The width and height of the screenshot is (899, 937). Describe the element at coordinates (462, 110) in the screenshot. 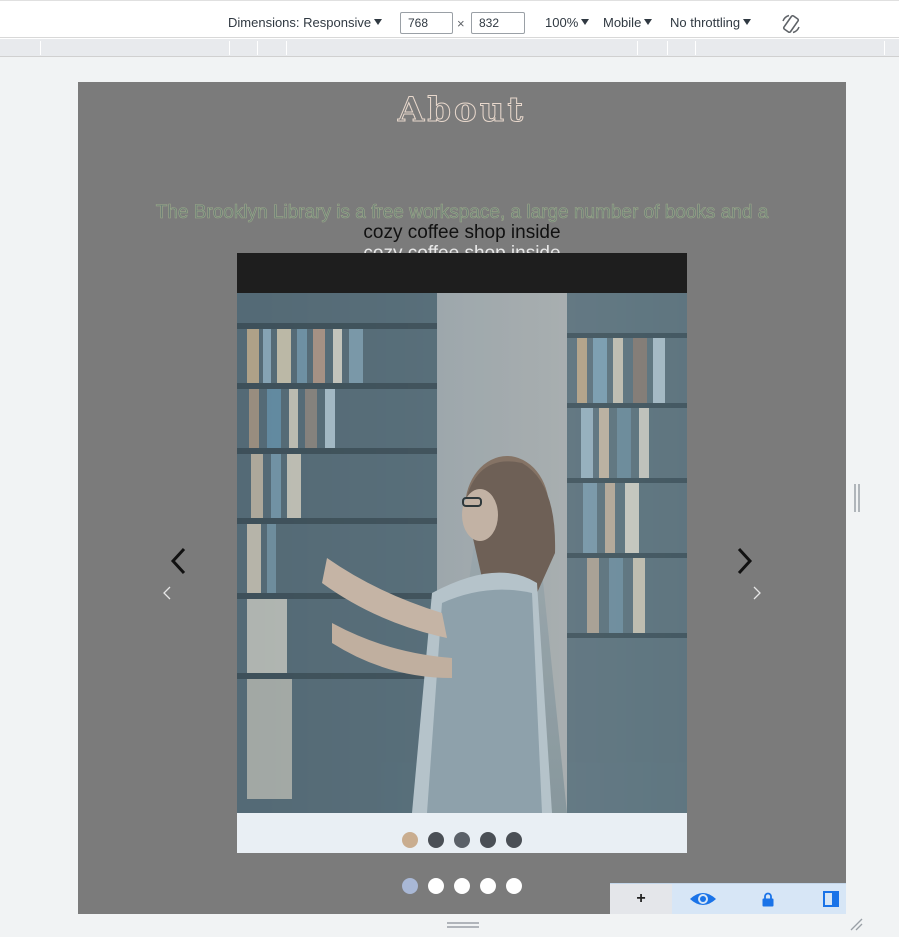

I see `page-title: About` at that location.